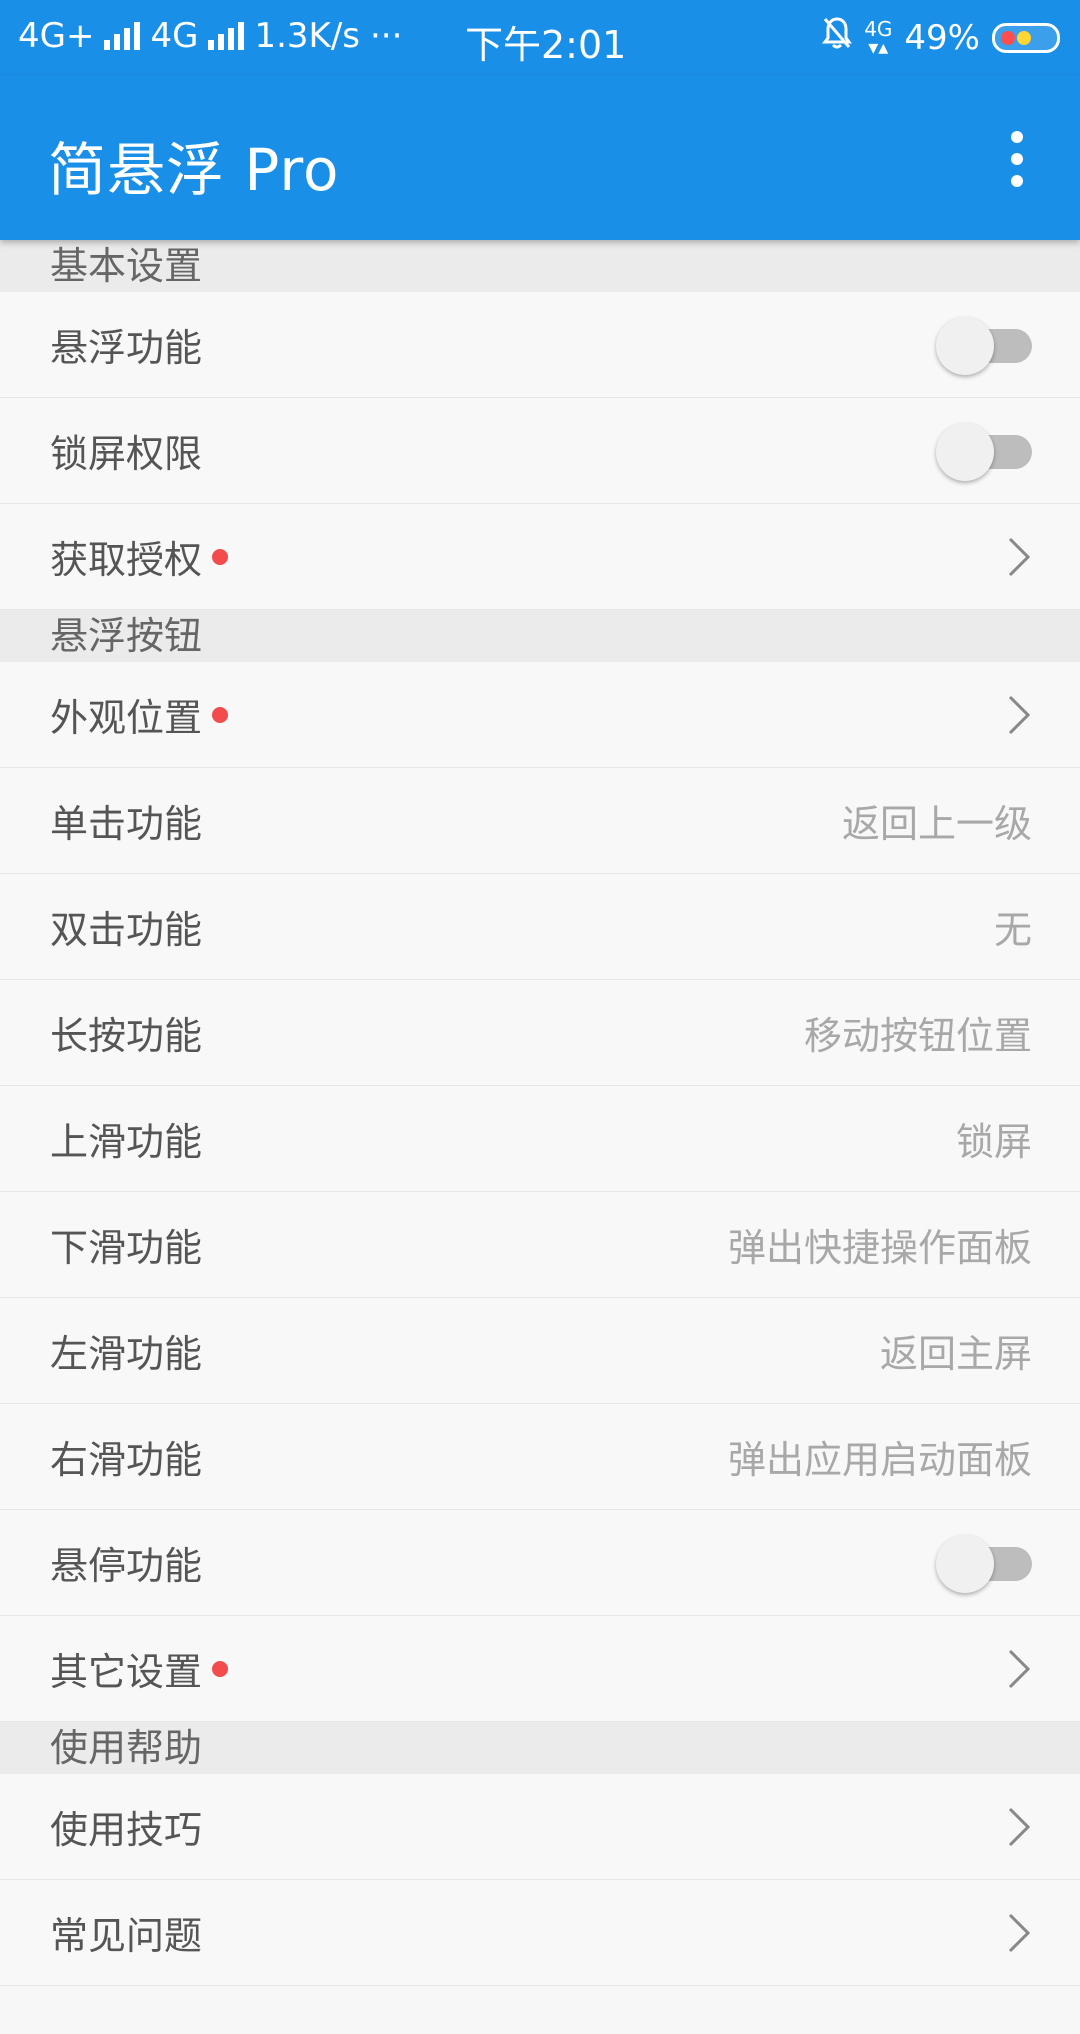 This screenshot has width=1080, height=2034. What do you see at coordinates (955, 1354) in the screenshot?
I see `row-value: 返回主屏` at bounding box center [955, 1354].